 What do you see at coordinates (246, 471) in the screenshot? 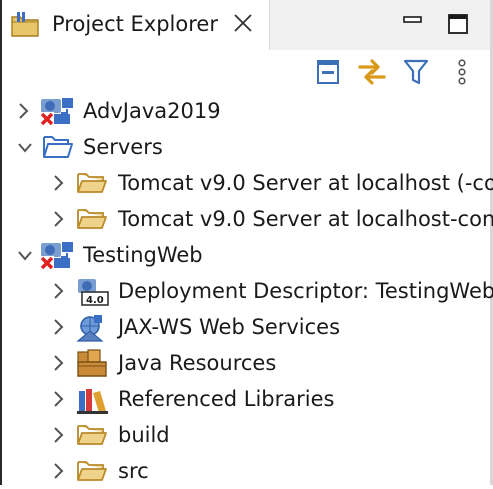
I see `tree-item-src: src` at bounding box center [246, 471].